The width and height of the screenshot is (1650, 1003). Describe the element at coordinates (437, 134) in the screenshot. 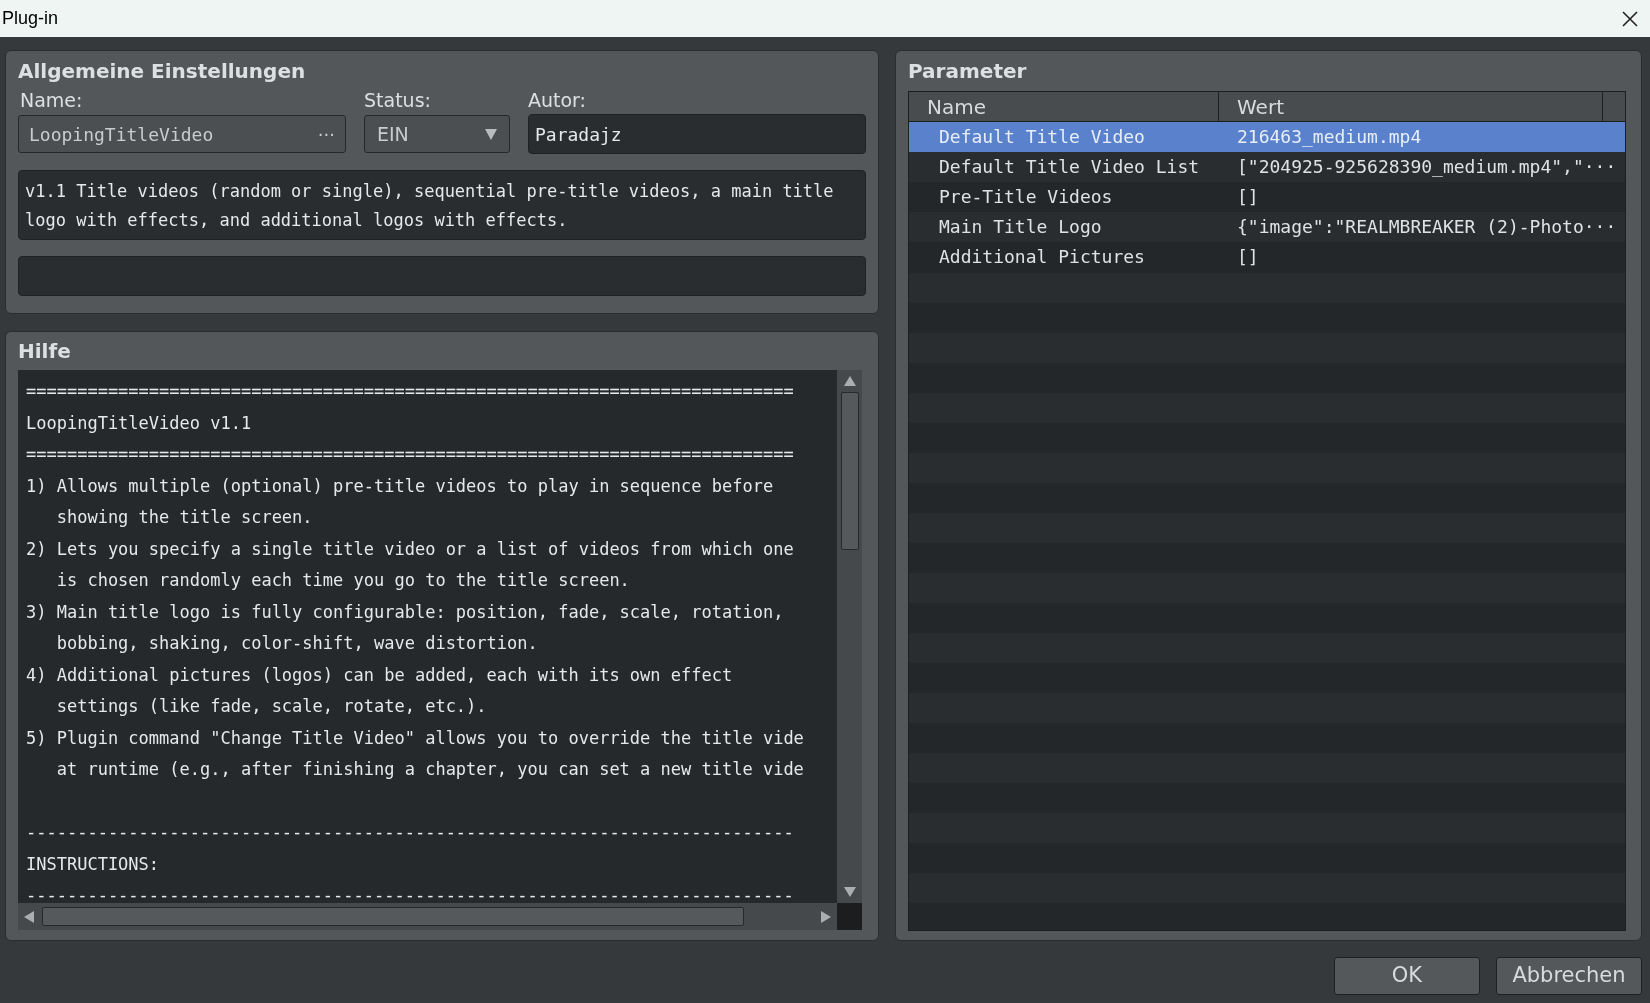

I see `status-dropdown: EIN` at that location.